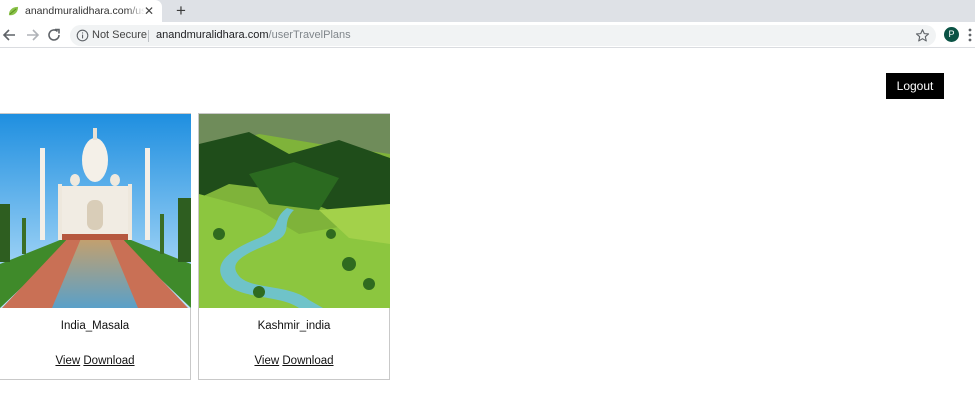 This screenshot has width=975, height=400. What do you see at coordinates (13, 10) in the screenshot?
I see `favicon-leaf-icon` at bounding box center [13, 10].